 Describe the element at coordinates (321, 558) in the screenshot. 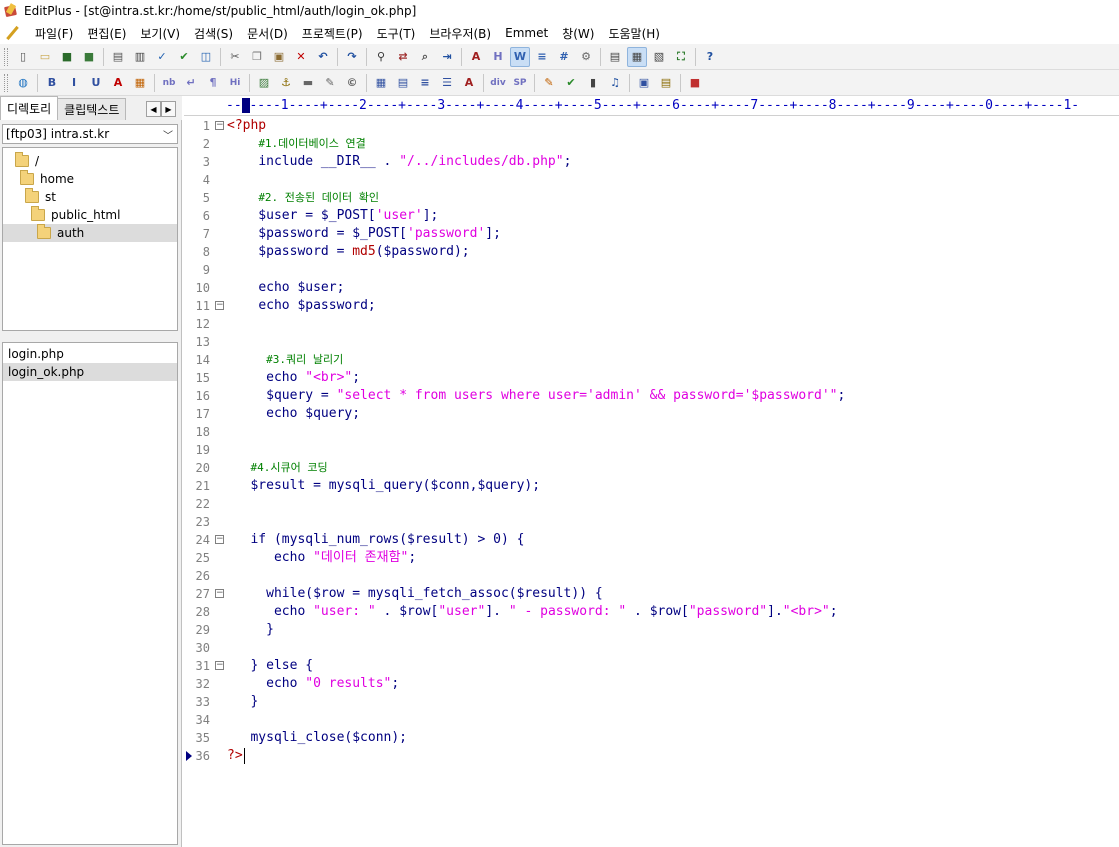

I see `code-line: echo "데이터 존재함";` at that location.